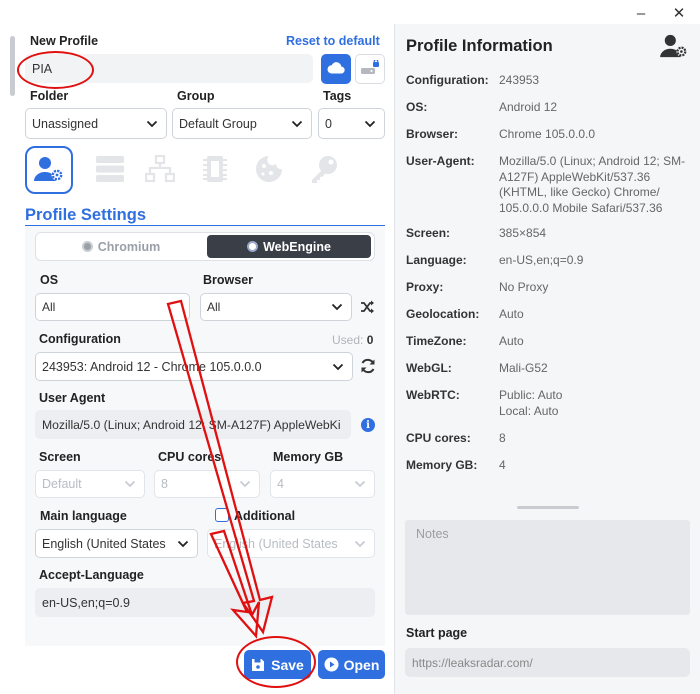 The width and height of the screenshot is (700, 694). I want to click on info-key: Geolocation:, so click(443, 314).